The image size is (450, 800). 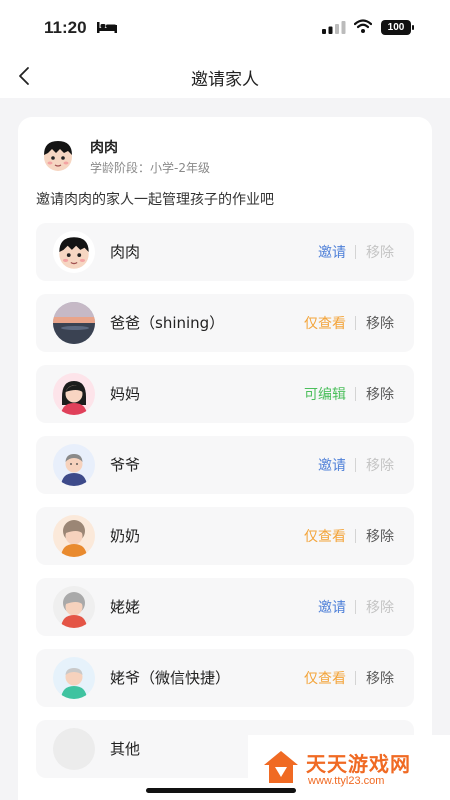 What do you see at coordinates (221, 790) in the screenshot?
I see `home-indicator` at bounding box center [221, 790].